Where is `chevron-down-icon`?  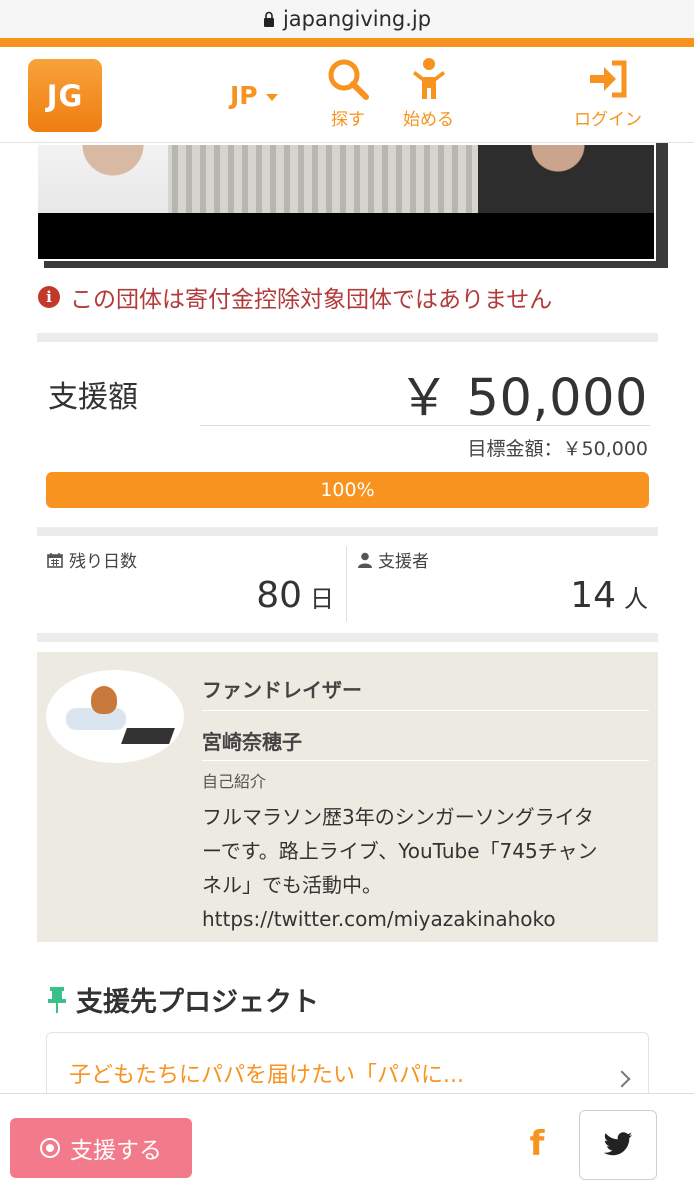 chevron-down-icon is located at coordinates (271, 97).